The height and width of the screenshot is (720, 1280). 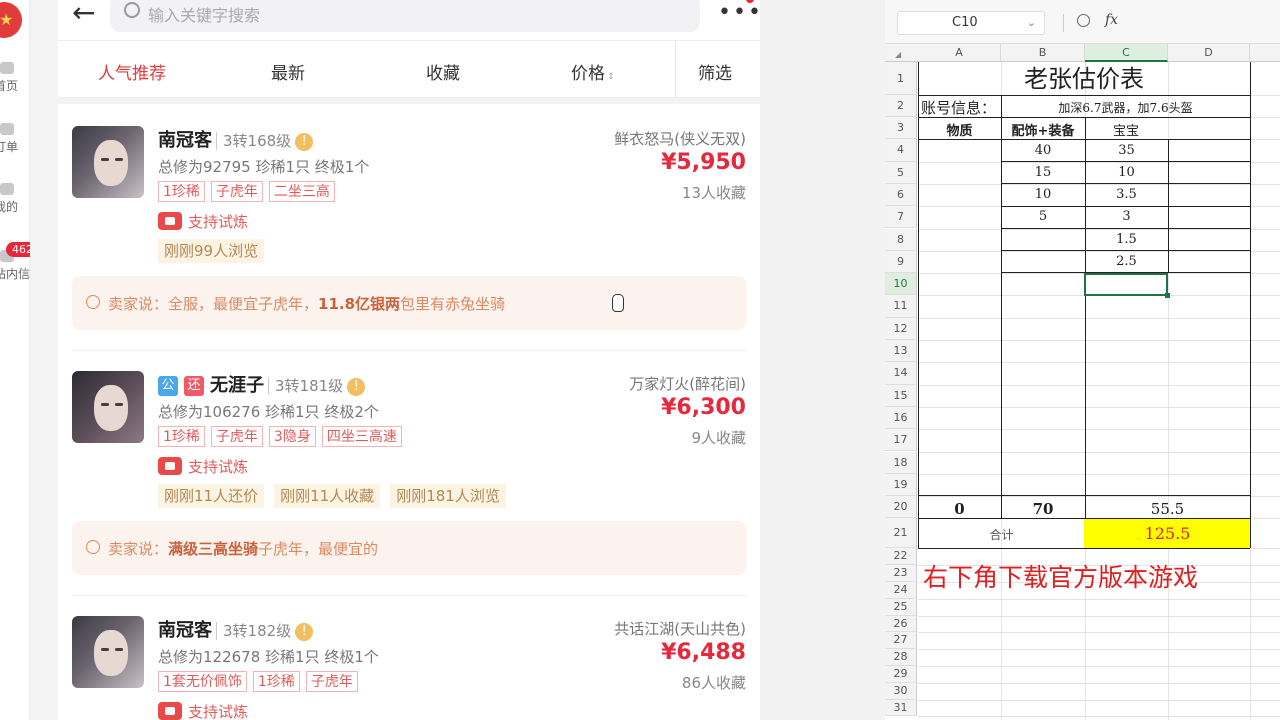 What do you see at coordinates (288, 71) in the screenshot?
I see `tab-latest: 最新` at bounding box center [288, 71].